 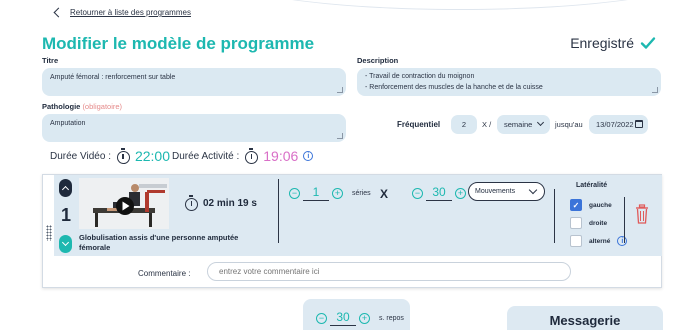 I want to click on unit-select: Mouvements, so click(x=506, y=191).